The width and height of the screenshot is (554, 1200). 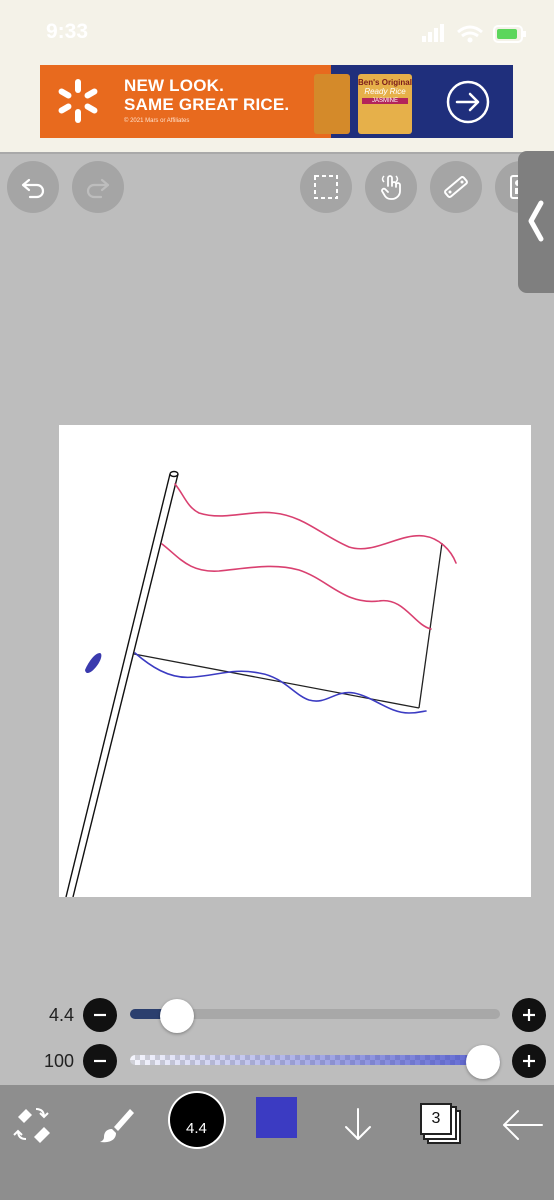 I want to click on opacity-thumb, so click(x=483, y=1062).